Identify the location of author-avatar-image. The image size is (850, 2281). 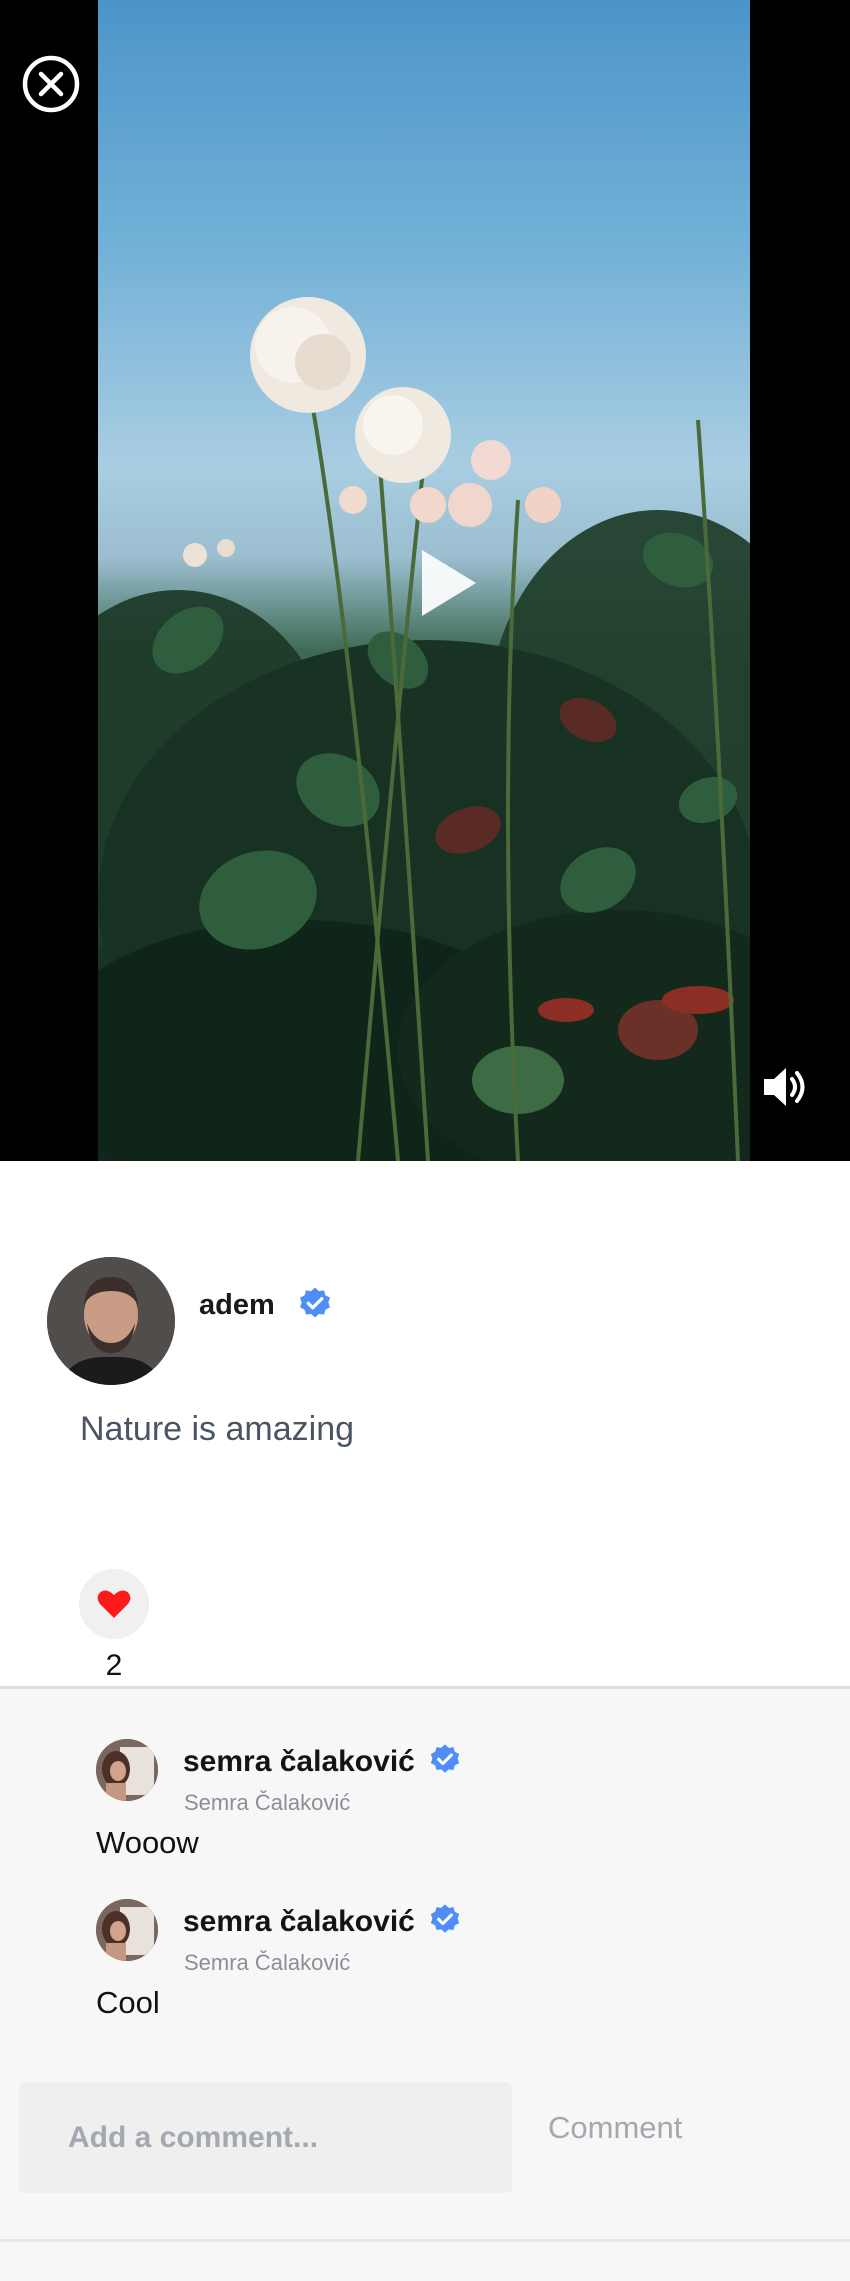
(111, 1321).